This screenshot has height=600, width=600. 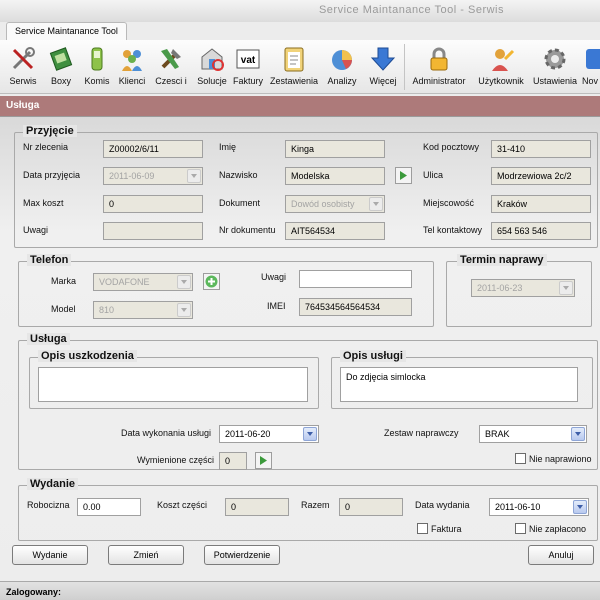 I want to click on nr-zlecenia-label: Nr zlecenia, so click(x=46, y=147).